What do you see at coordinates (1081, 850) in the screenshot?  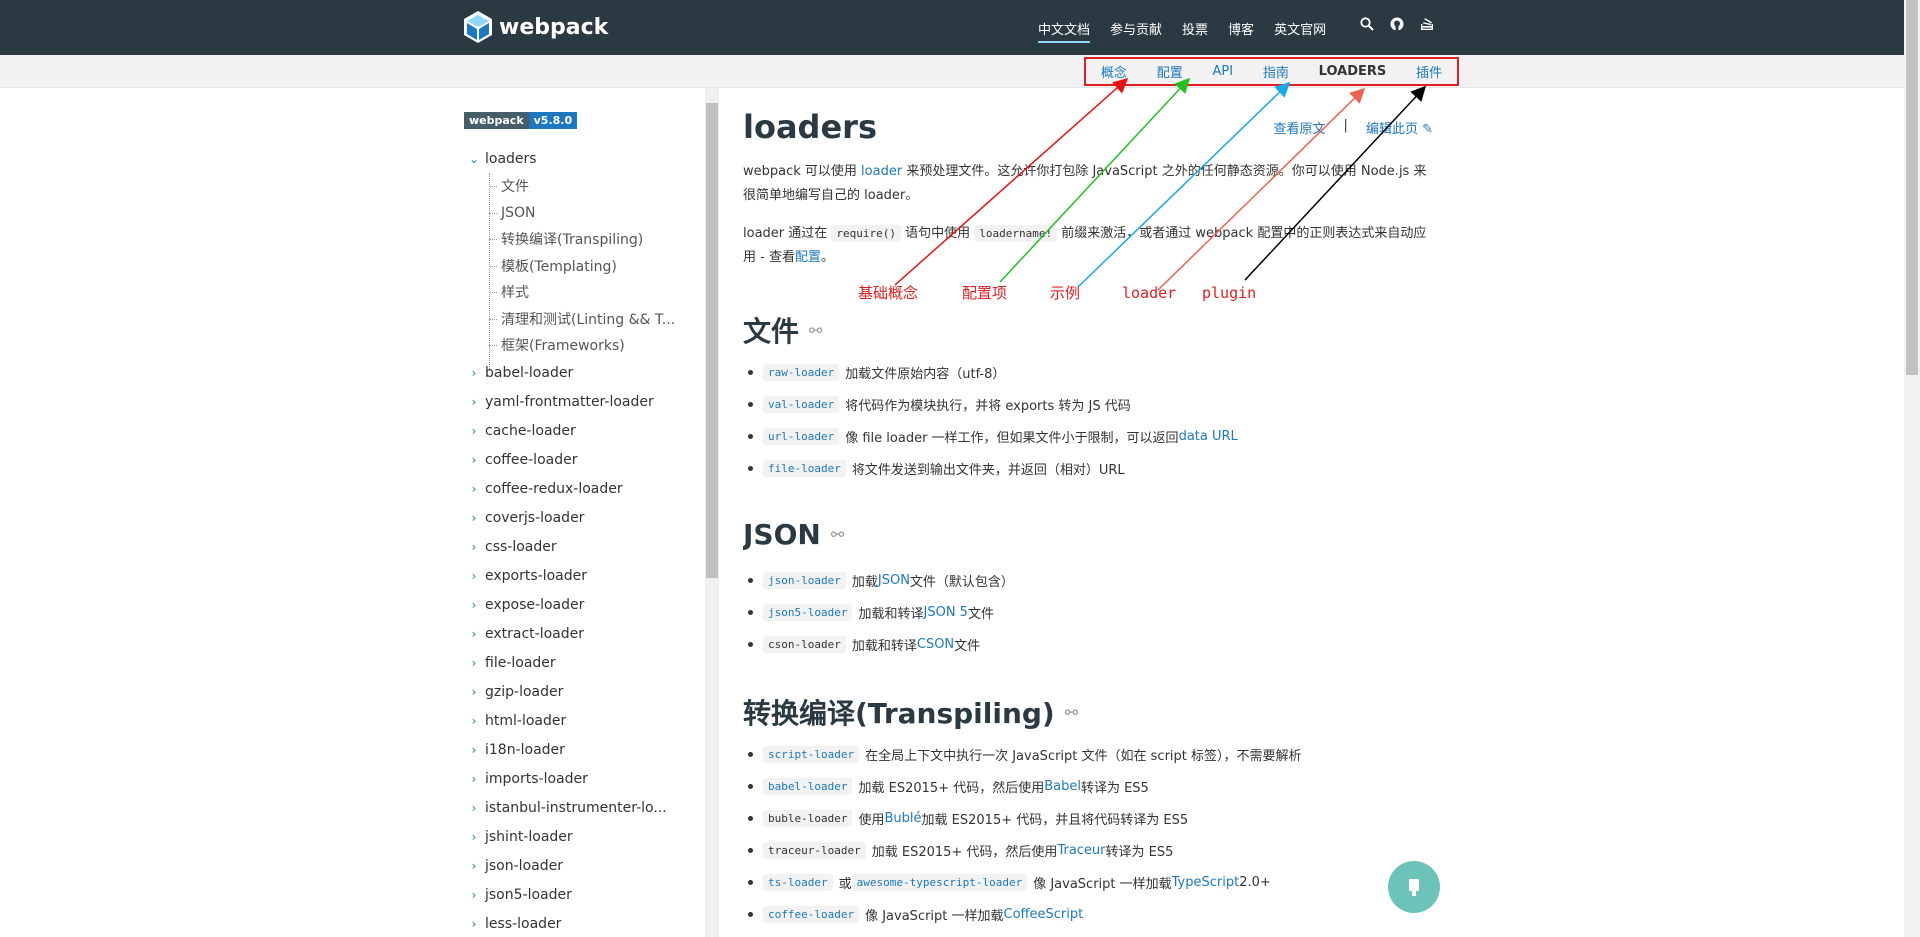 I see `item-link: Traceur` at bounding box center [1081, 850].